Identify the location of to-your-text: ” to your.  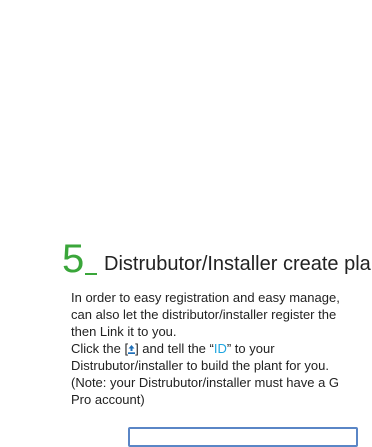
(250, 348).